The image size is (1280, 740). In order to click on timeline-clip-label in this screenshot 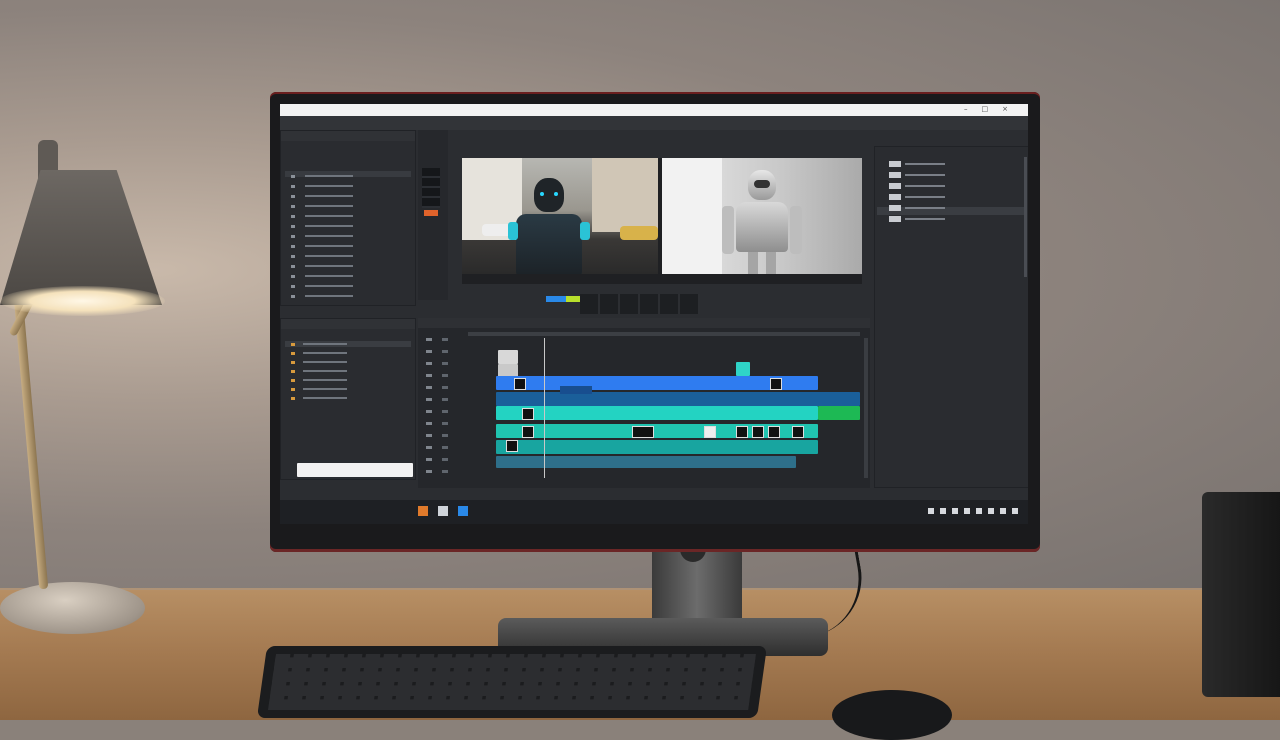, I will do `click(576, 390)`.